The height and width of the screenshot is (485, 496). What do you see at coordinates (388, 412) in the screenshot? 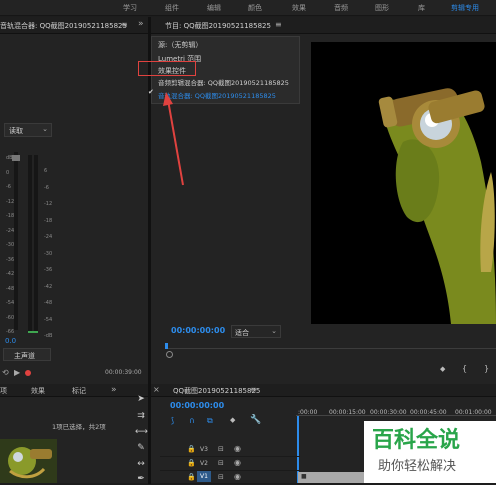
I see `ruler-label-30: 00:00:30:00` at bounding box center [388, 412].